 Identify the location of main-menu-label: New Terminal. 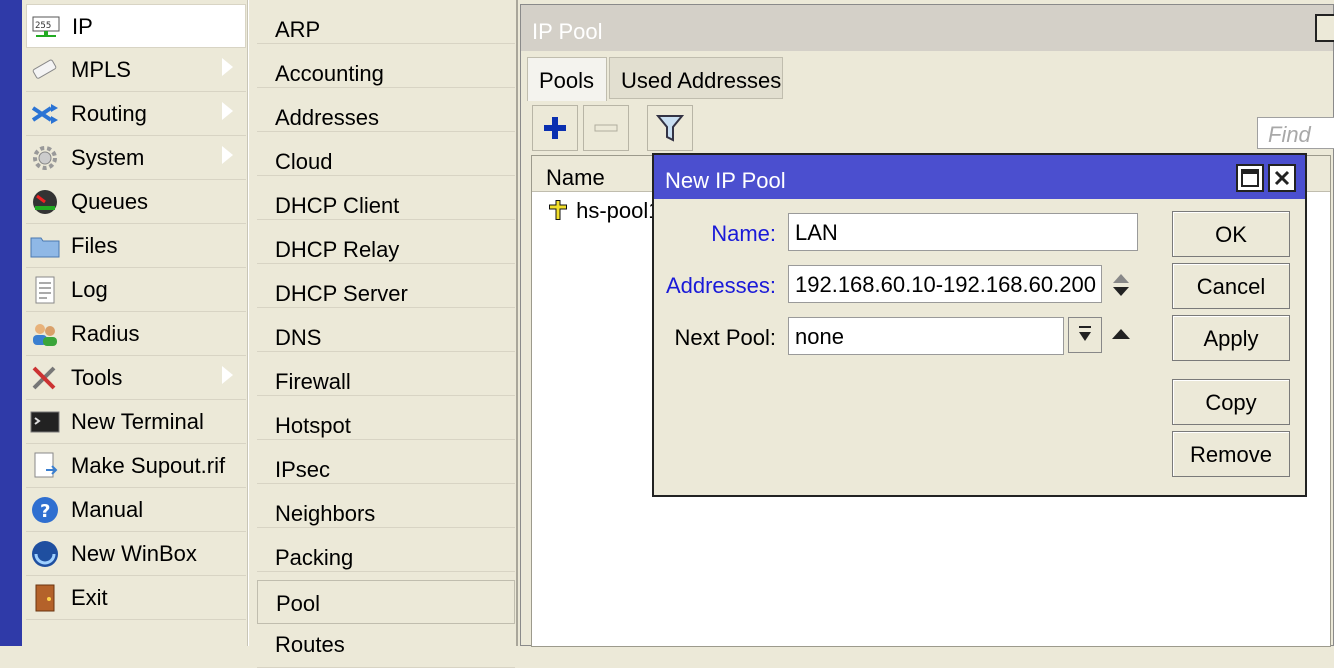
(137, 421).